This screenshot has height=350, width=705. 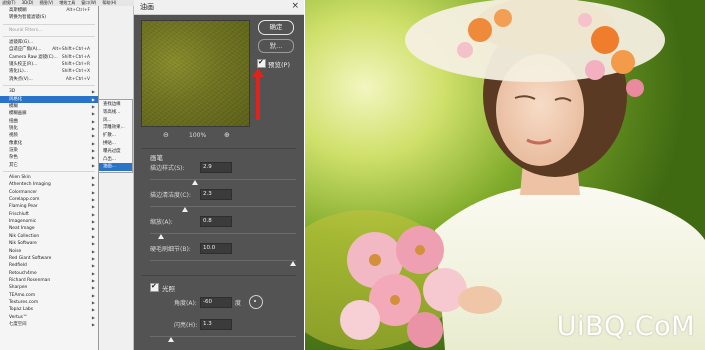 What do you see at coordinates (49, 243) in the screenshot?
I see `filter-menu-item: Nik Software ▶` at bounding box center [49, 243].